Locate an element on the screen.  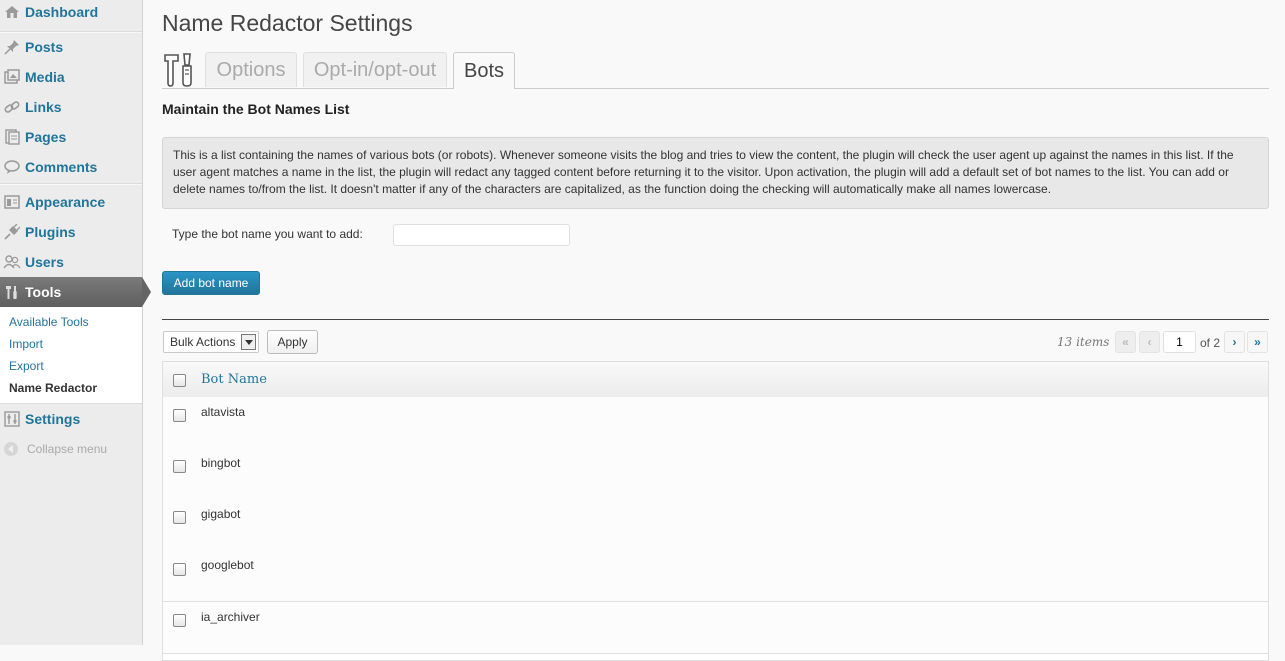
collapse-menu-button: Collapse menu is located at coordinates (55, 449).